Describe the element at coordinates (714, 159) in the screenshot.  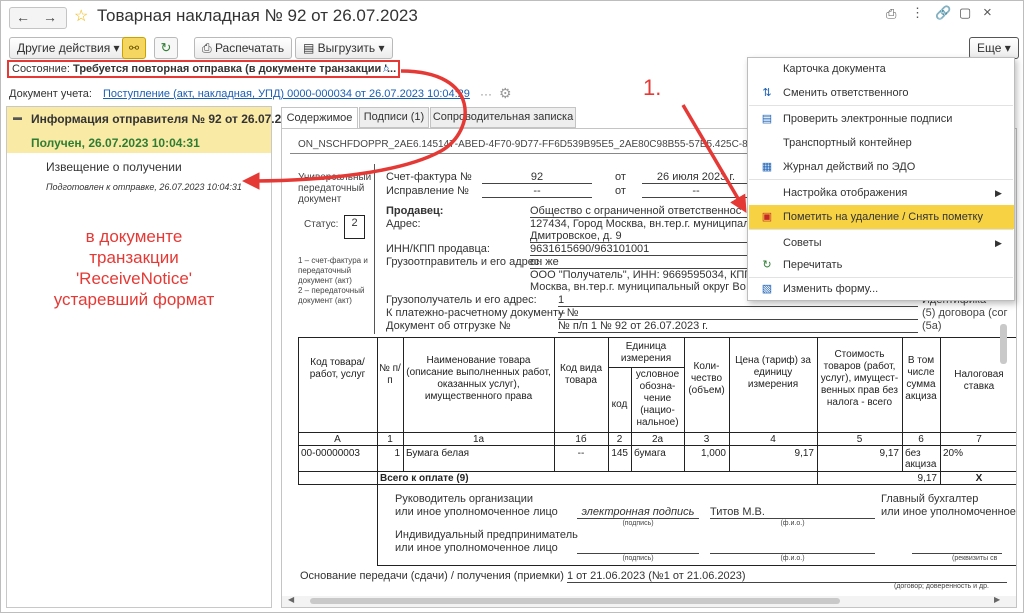
I see `annotation-arrow-menu` at that location.